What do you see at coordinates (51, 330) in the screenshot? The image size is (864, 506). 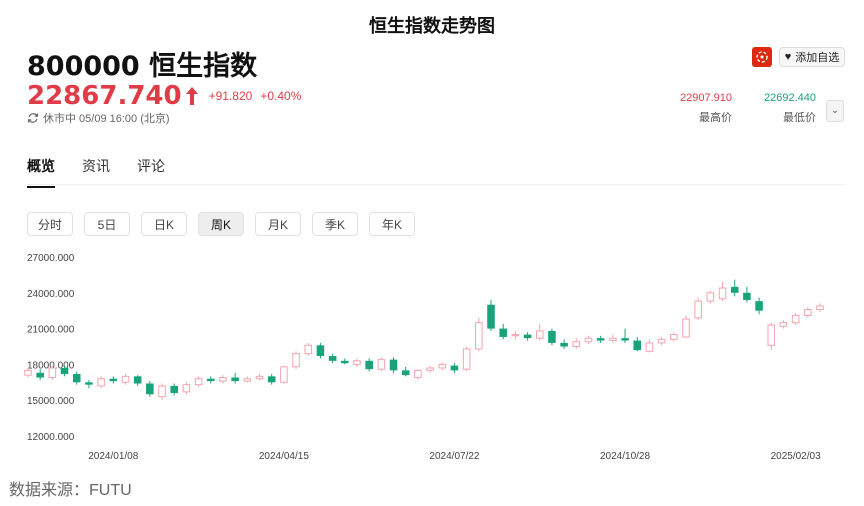 I see `y-tick-label: 21000.000` at bounding box center [51, 330].